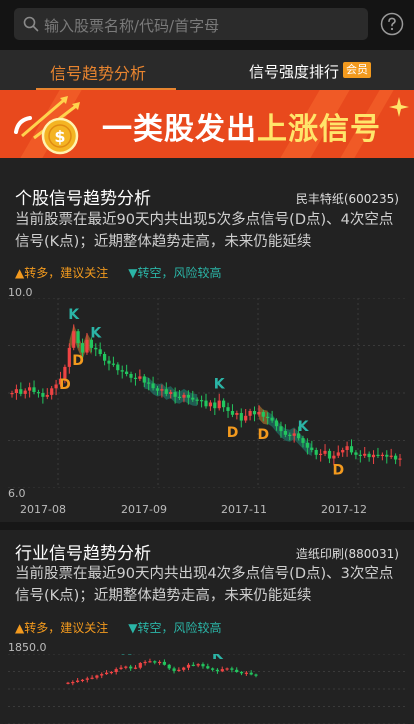 The height and width of the screenshot is (724, 414). I want to click on legend-down: ▼转空，风险较高, so click(175, 628).